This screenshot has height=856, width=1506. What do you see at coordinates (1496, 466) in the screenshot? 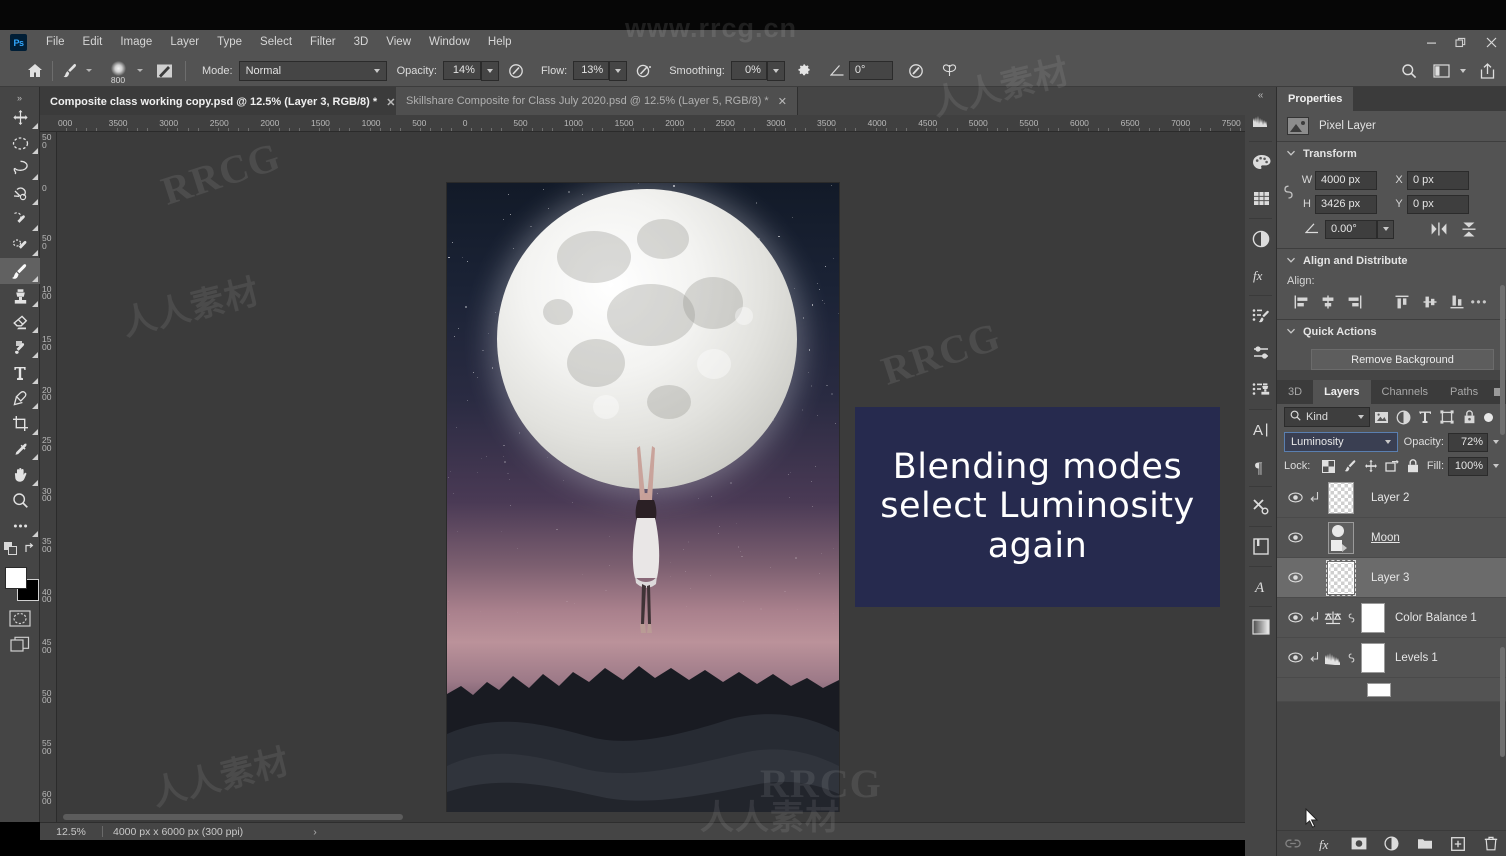
I see `fill-chevron-icon` at bounding box center [1496, 466].